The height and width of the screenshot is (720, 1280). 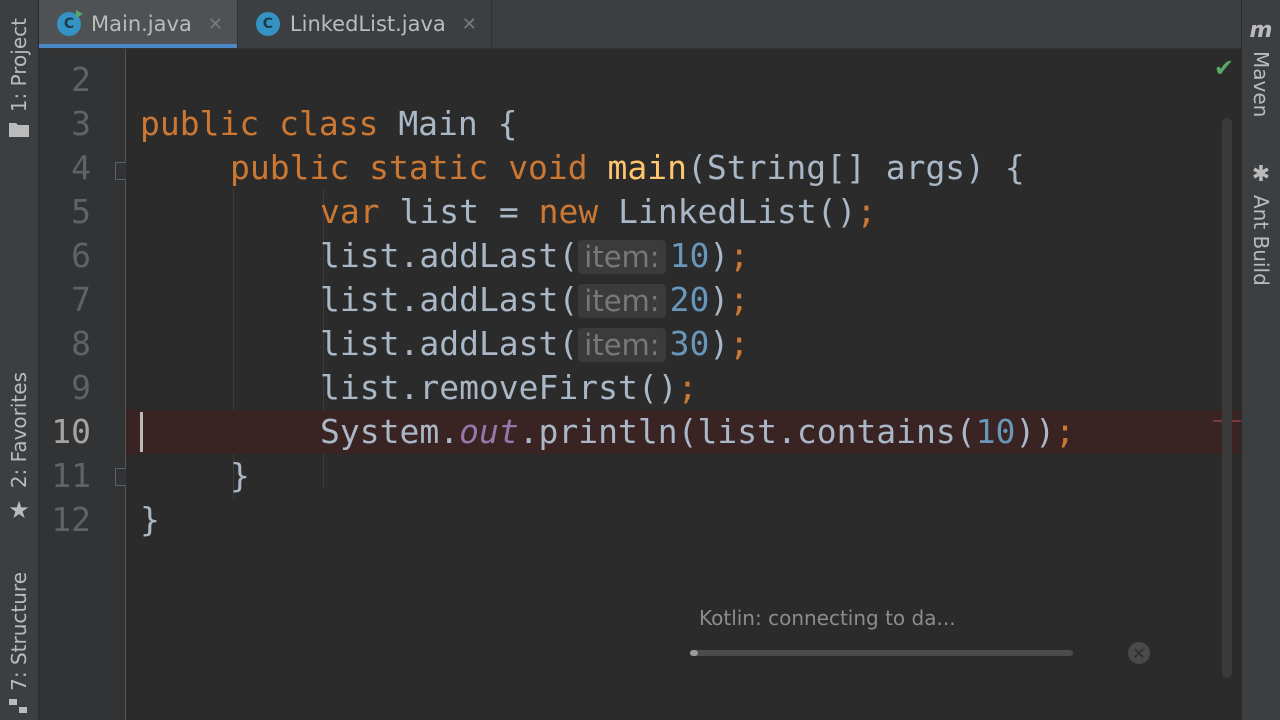 What do you see at coordinates (1035, 431) in the screenshot?
I see `paren: ))` at bounding box center [1035, 431].